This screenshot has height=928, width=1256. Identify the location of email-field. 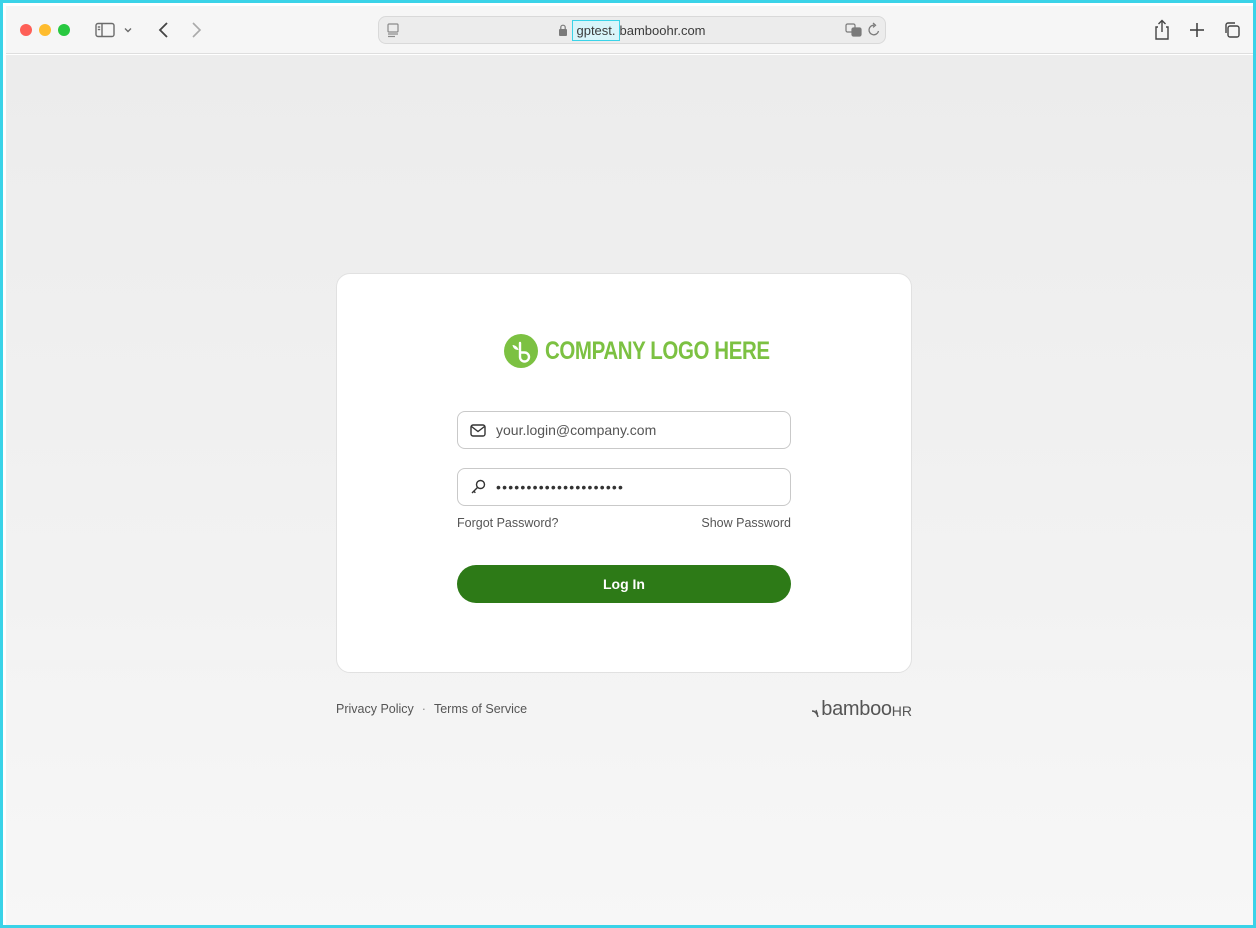
(624, 430).